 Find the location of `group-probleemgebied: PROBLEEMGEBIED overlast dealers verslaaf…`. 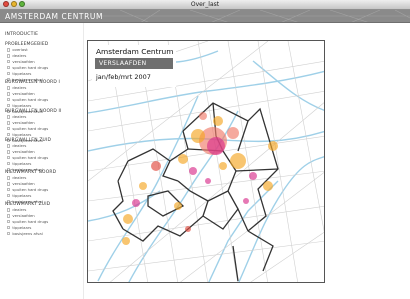

group-probleemgebied: PROBLEEMGEBIED overlast dealers verslaaf… is located at coordinates (44, 62).